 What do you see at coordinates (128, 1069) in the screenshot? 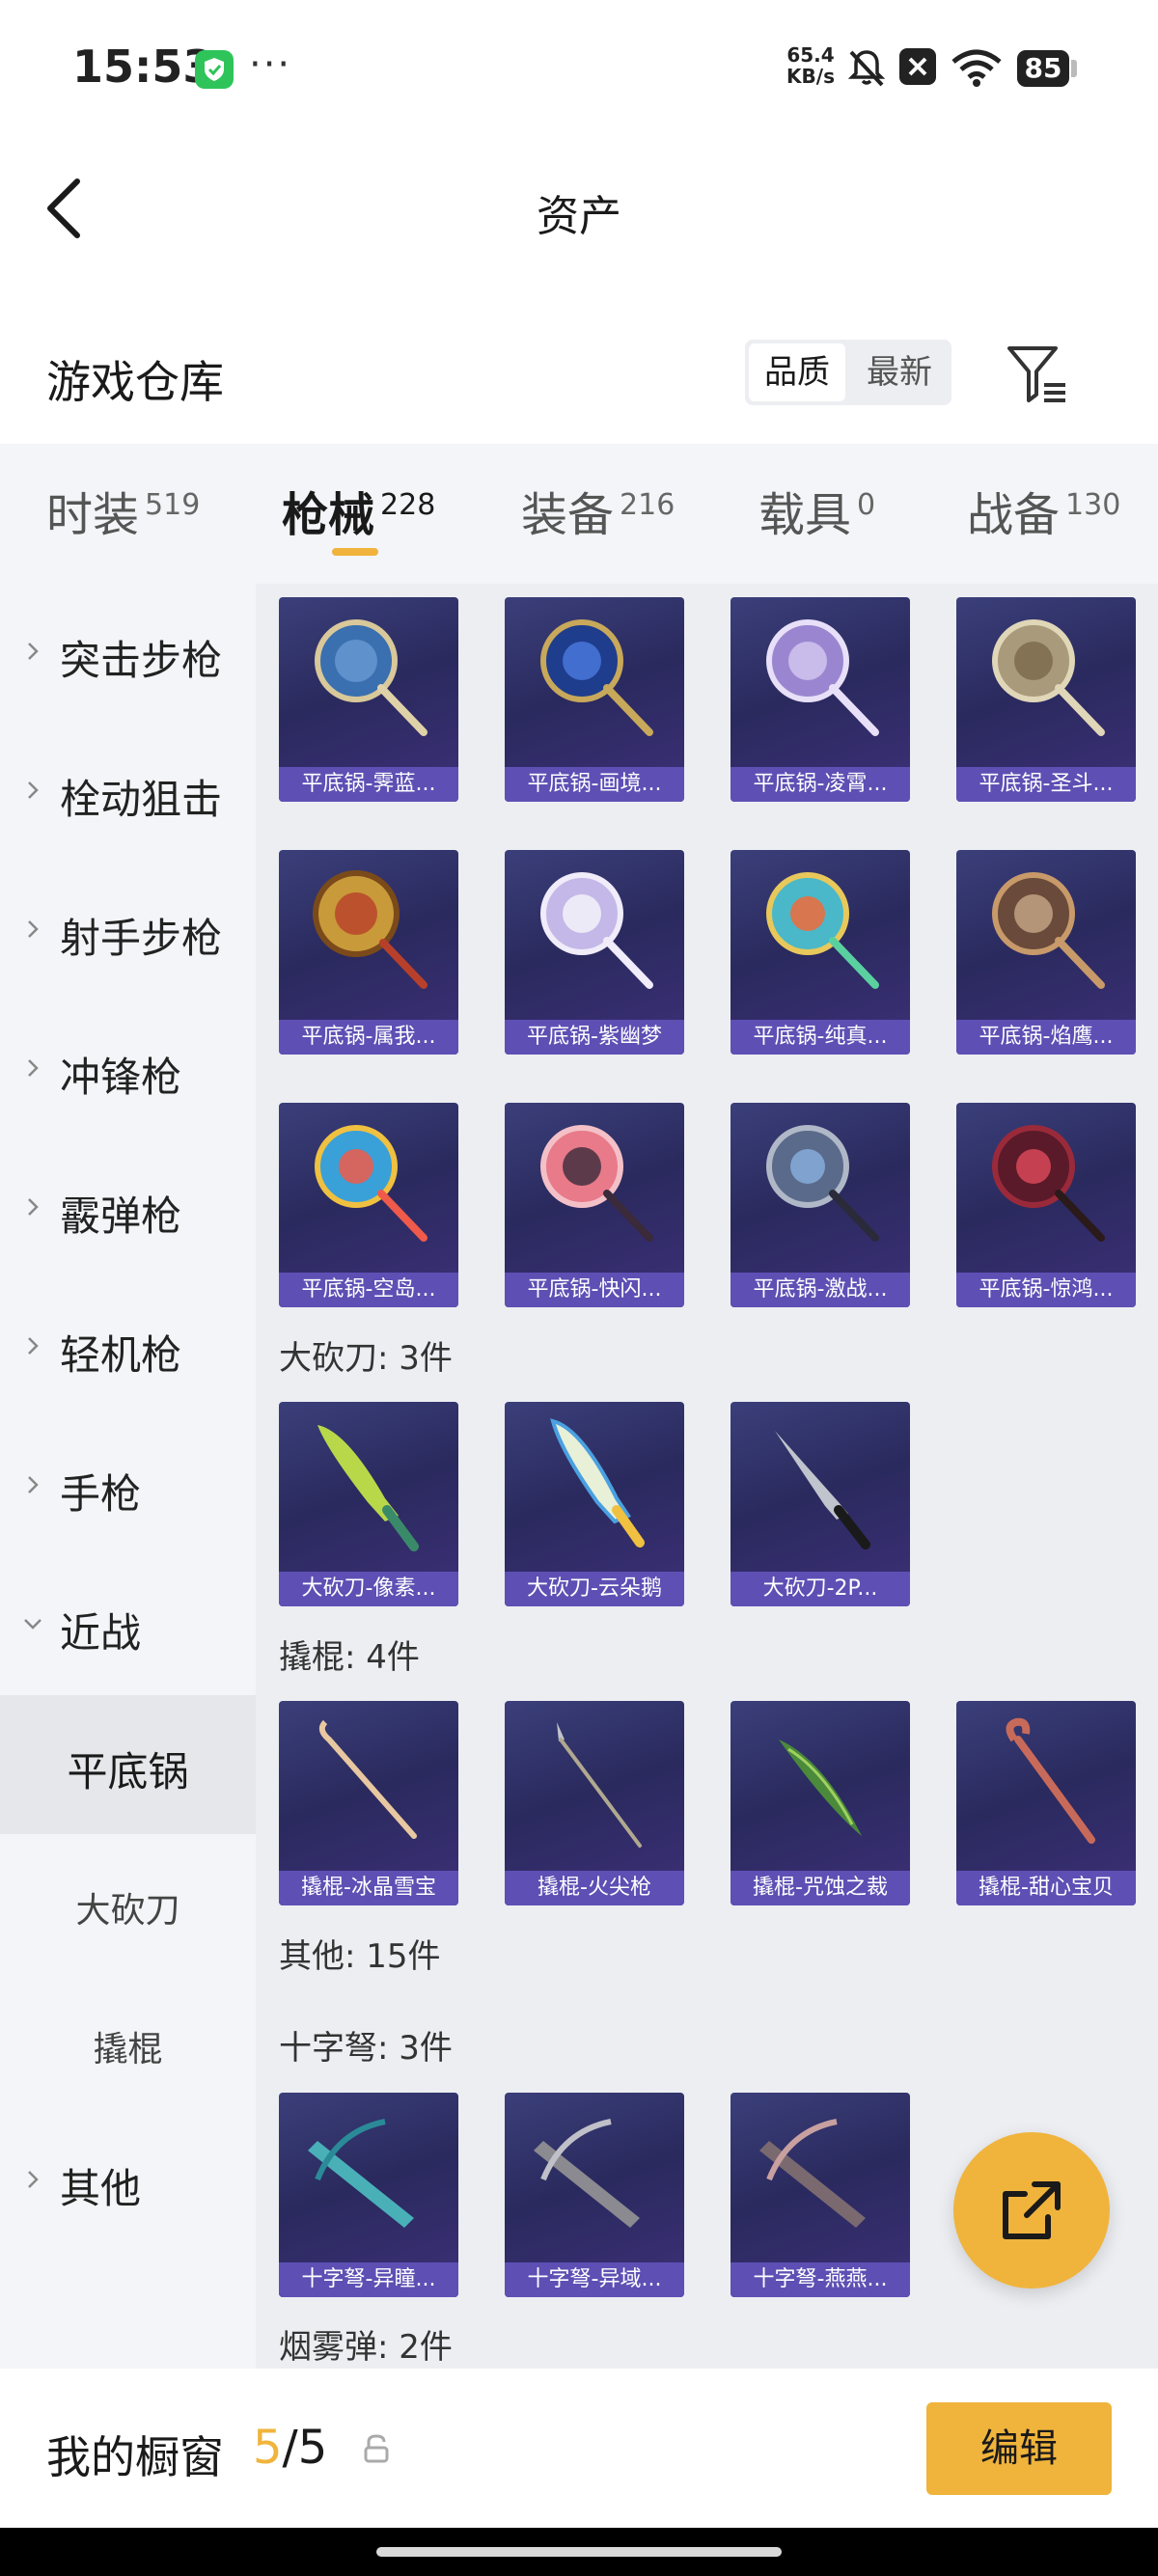
I see `sidebar-item-smg: 冲锋枪` at bounding box center [128, 1069].